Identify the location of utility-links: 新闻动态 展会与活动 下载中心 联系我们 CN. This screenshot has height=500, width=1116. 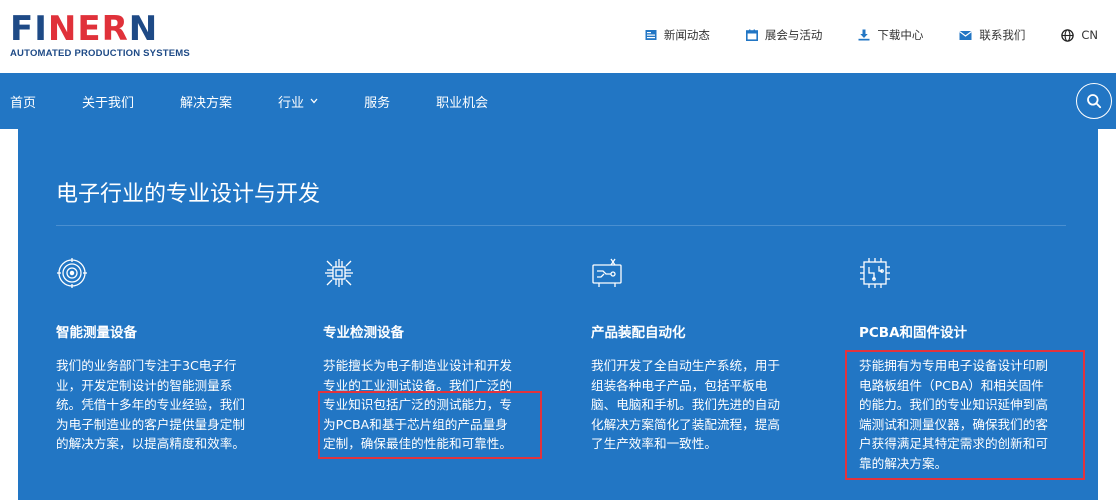
(853, 35).